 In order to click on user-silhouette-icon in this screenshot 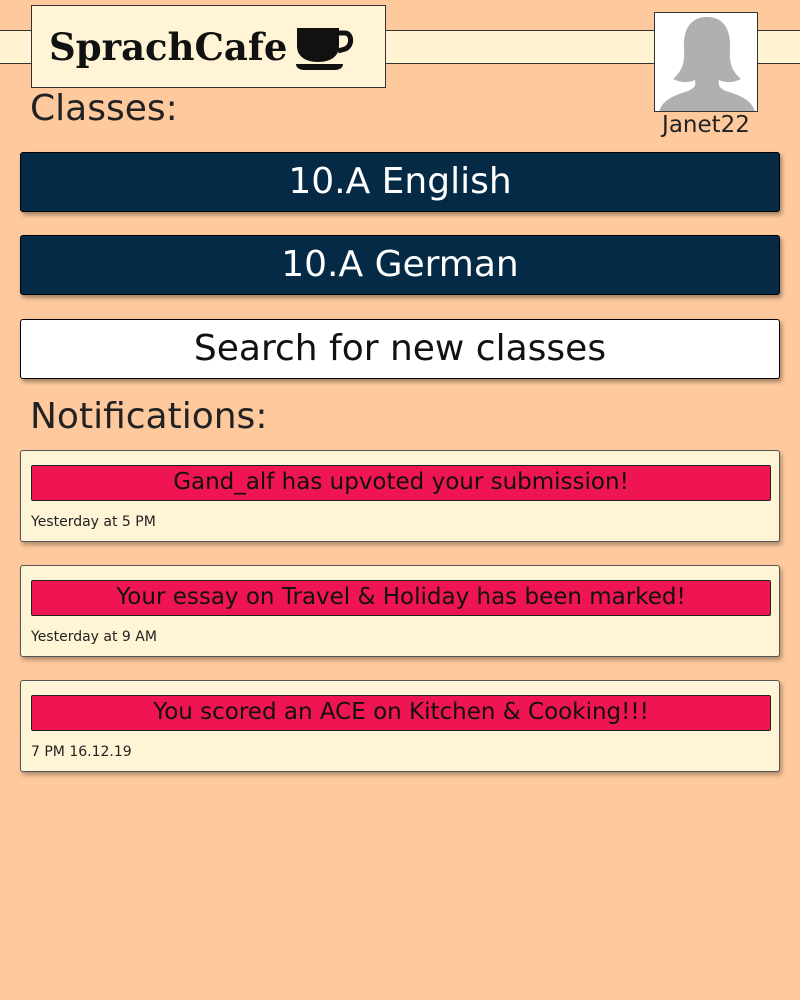, I will do `click(707, 64)`.